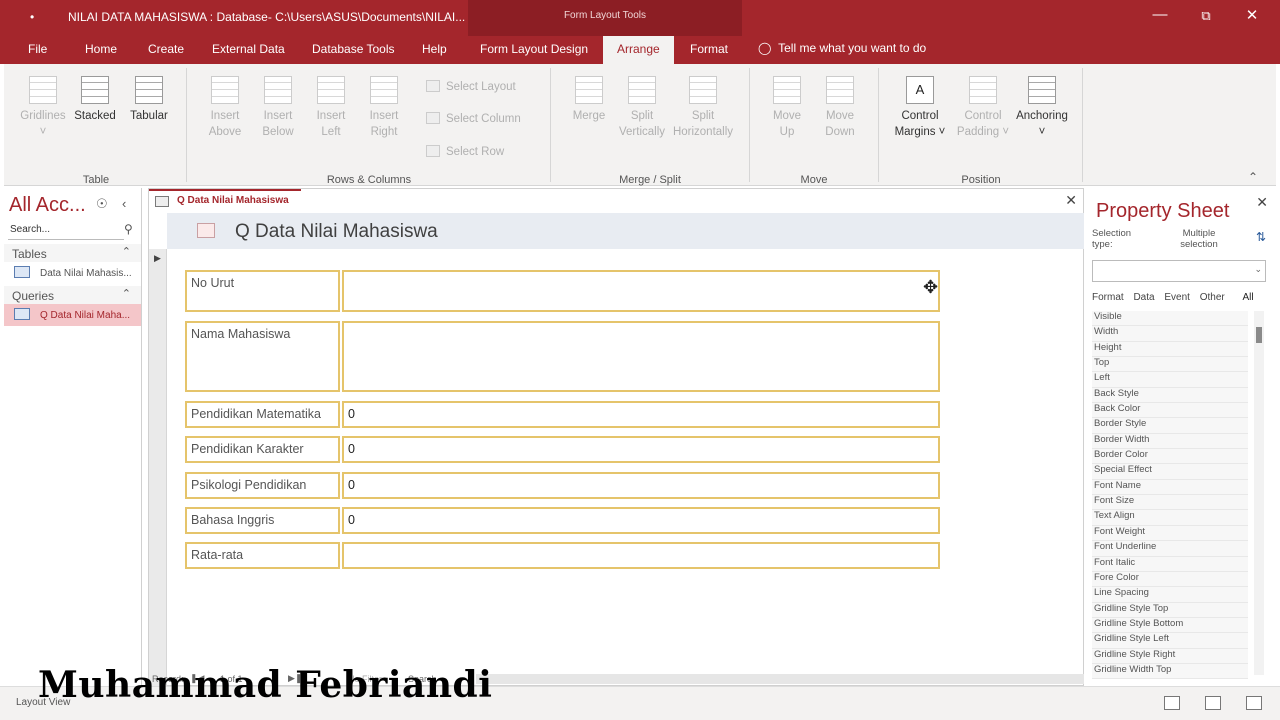  I want to click on tab-external-data: External Data, so click(248, 49).